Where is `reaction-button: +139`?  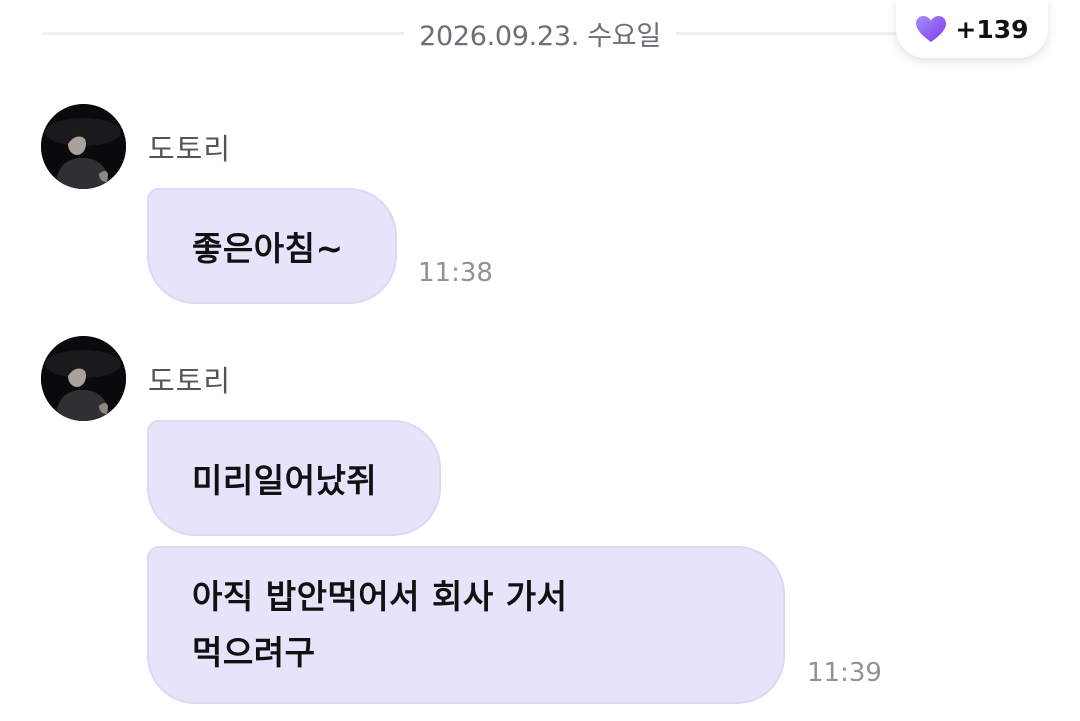 reaction-button: +139 is located at coordinates (972, 29).